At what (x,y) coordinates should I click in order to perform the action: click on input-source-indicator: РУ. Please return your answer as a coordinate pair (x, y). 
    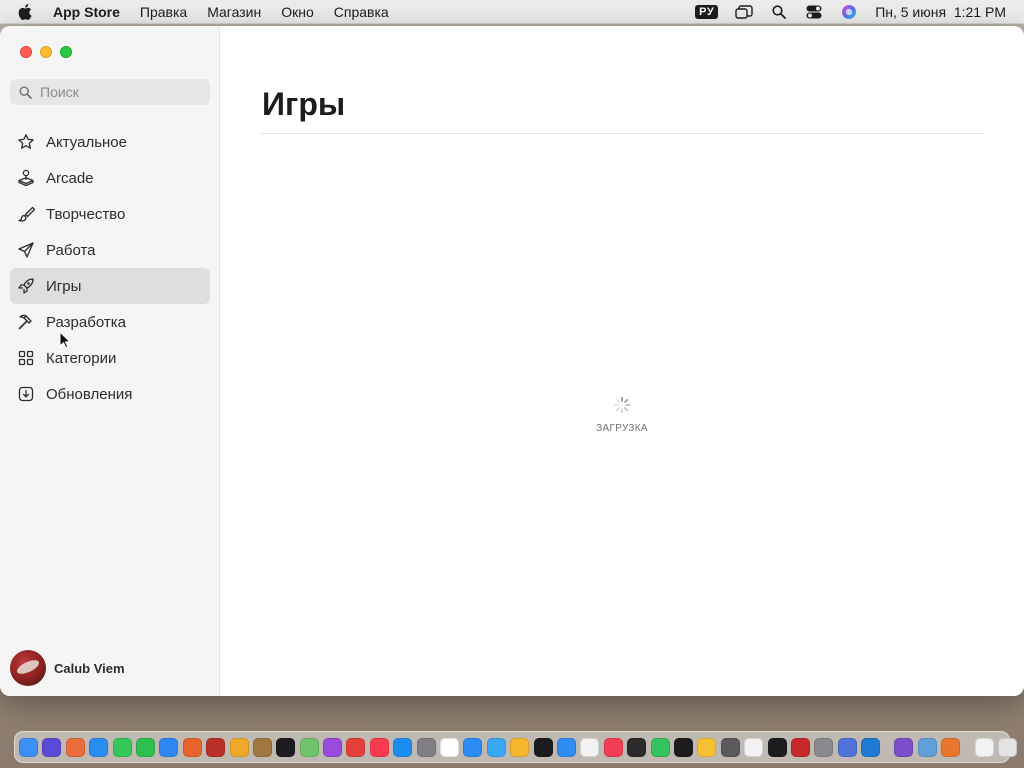
    Looking at the image, I should click on (707, 12).